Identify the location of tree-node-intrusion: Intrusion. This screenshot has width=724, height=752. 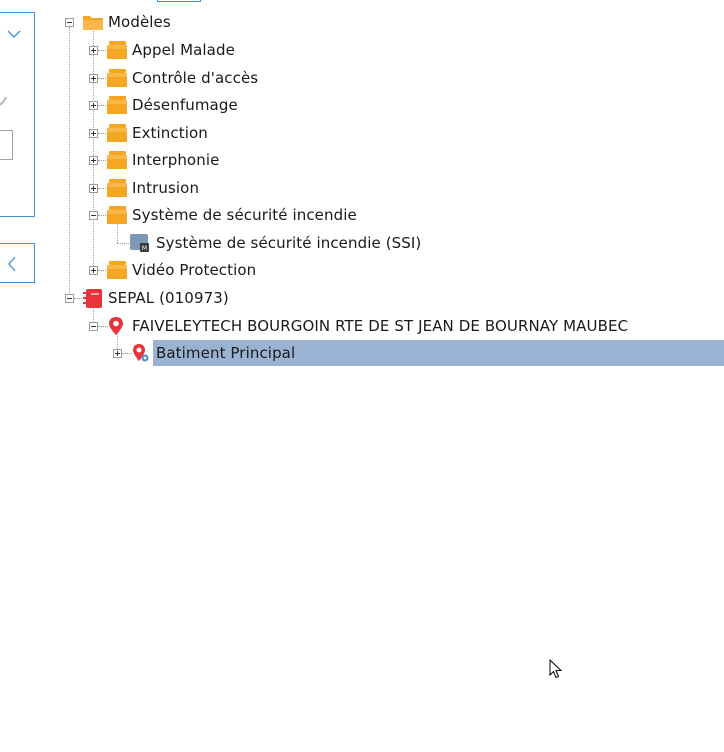
(188, 188).